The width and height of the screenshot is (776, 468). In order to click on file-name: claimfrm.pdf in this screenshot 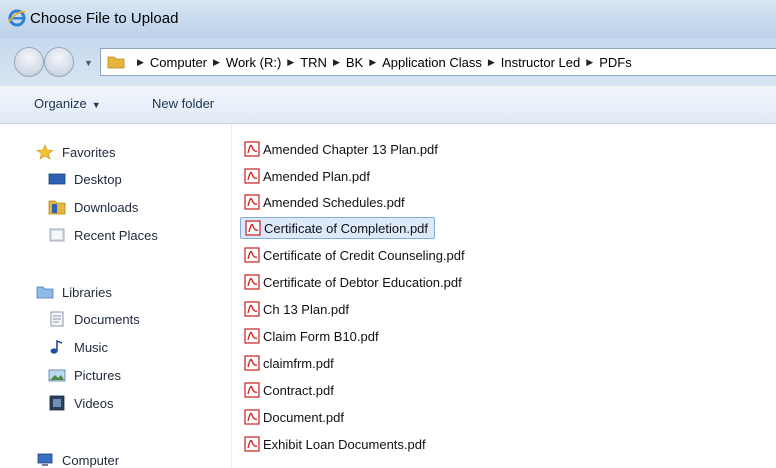, I will do `click(298, 363)`.